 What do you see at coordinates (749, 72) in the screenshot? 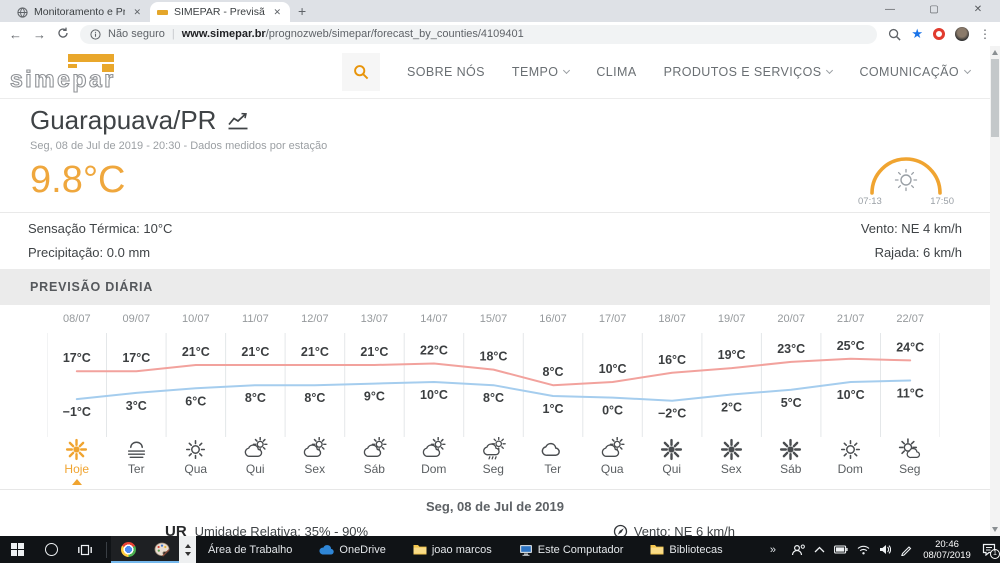
I see `nav-produtos-e-servicos: PRODUTOS E SERVIÇOS` at bounding box center [749, 72].